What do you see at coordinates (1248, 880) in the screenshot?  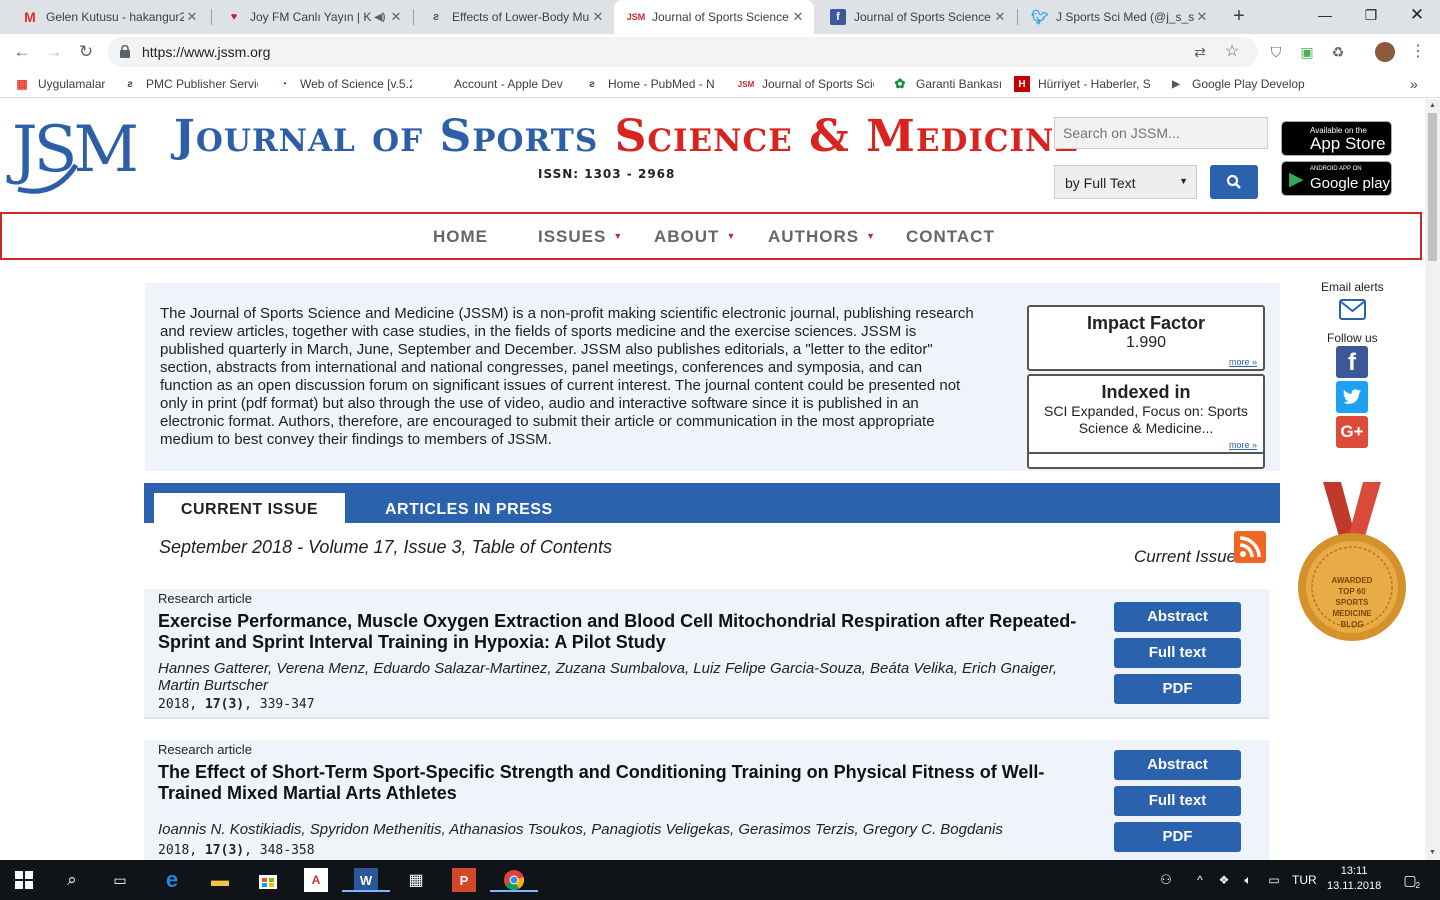 I see `volume-icon: 🔈︎` at bounding box center [1248, 880].